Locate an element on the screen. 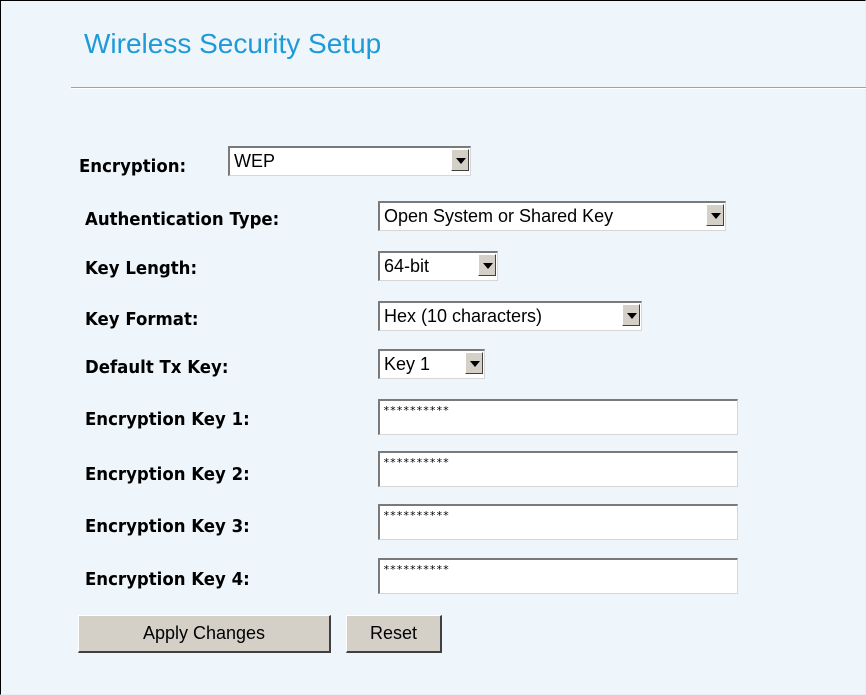 Image resolution: width=866 pixels, height=695 pixels. encryption-select: WEP is located at coordinates (349, 161).